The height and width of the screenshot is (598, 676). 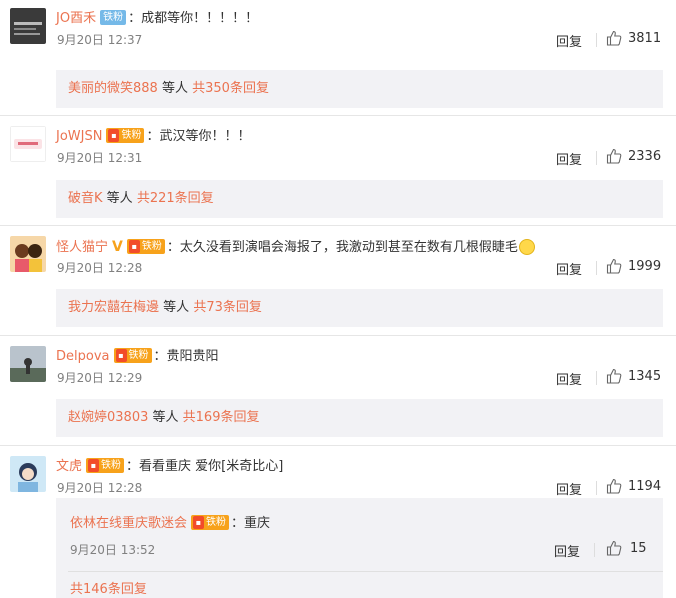 I want to click on like-count: 15, so click(x=638, y=548).